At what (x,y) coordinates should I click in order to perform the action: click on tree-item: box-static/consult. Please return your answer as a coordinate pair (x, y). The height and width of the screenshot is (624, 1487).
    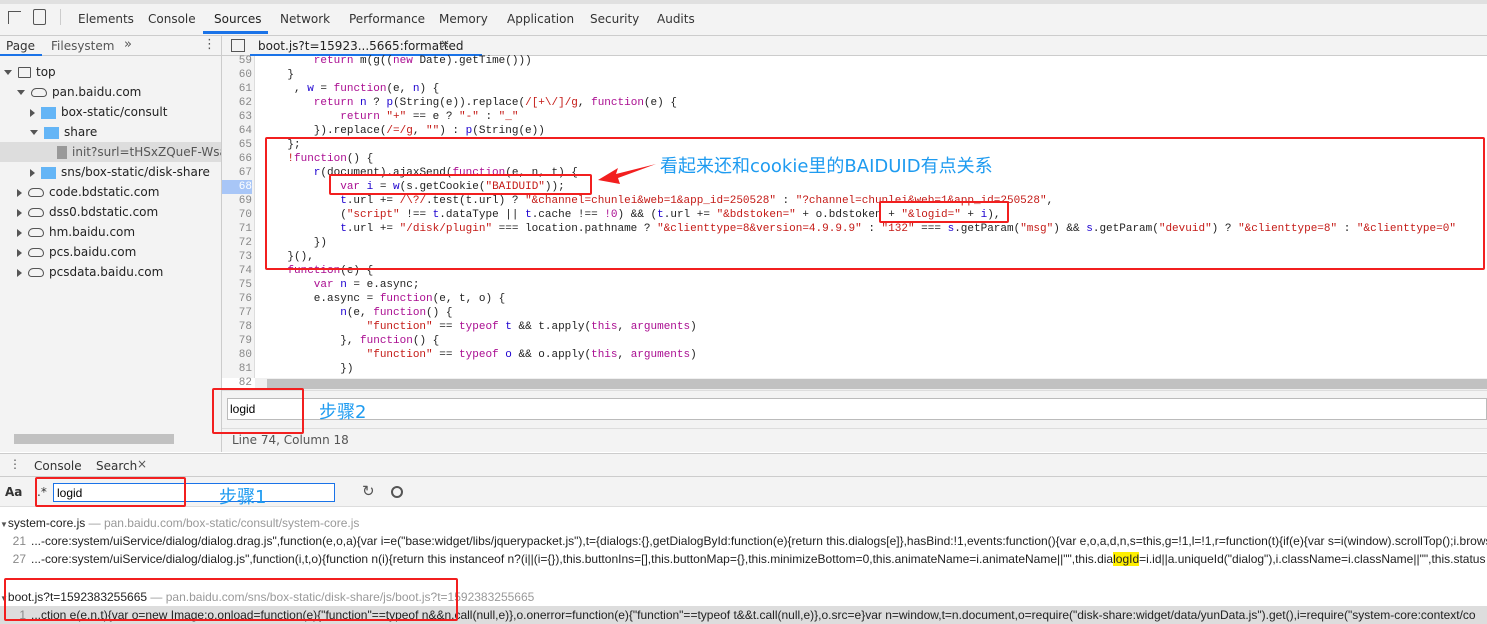
    Looking at the image, I should click on (110, 112).